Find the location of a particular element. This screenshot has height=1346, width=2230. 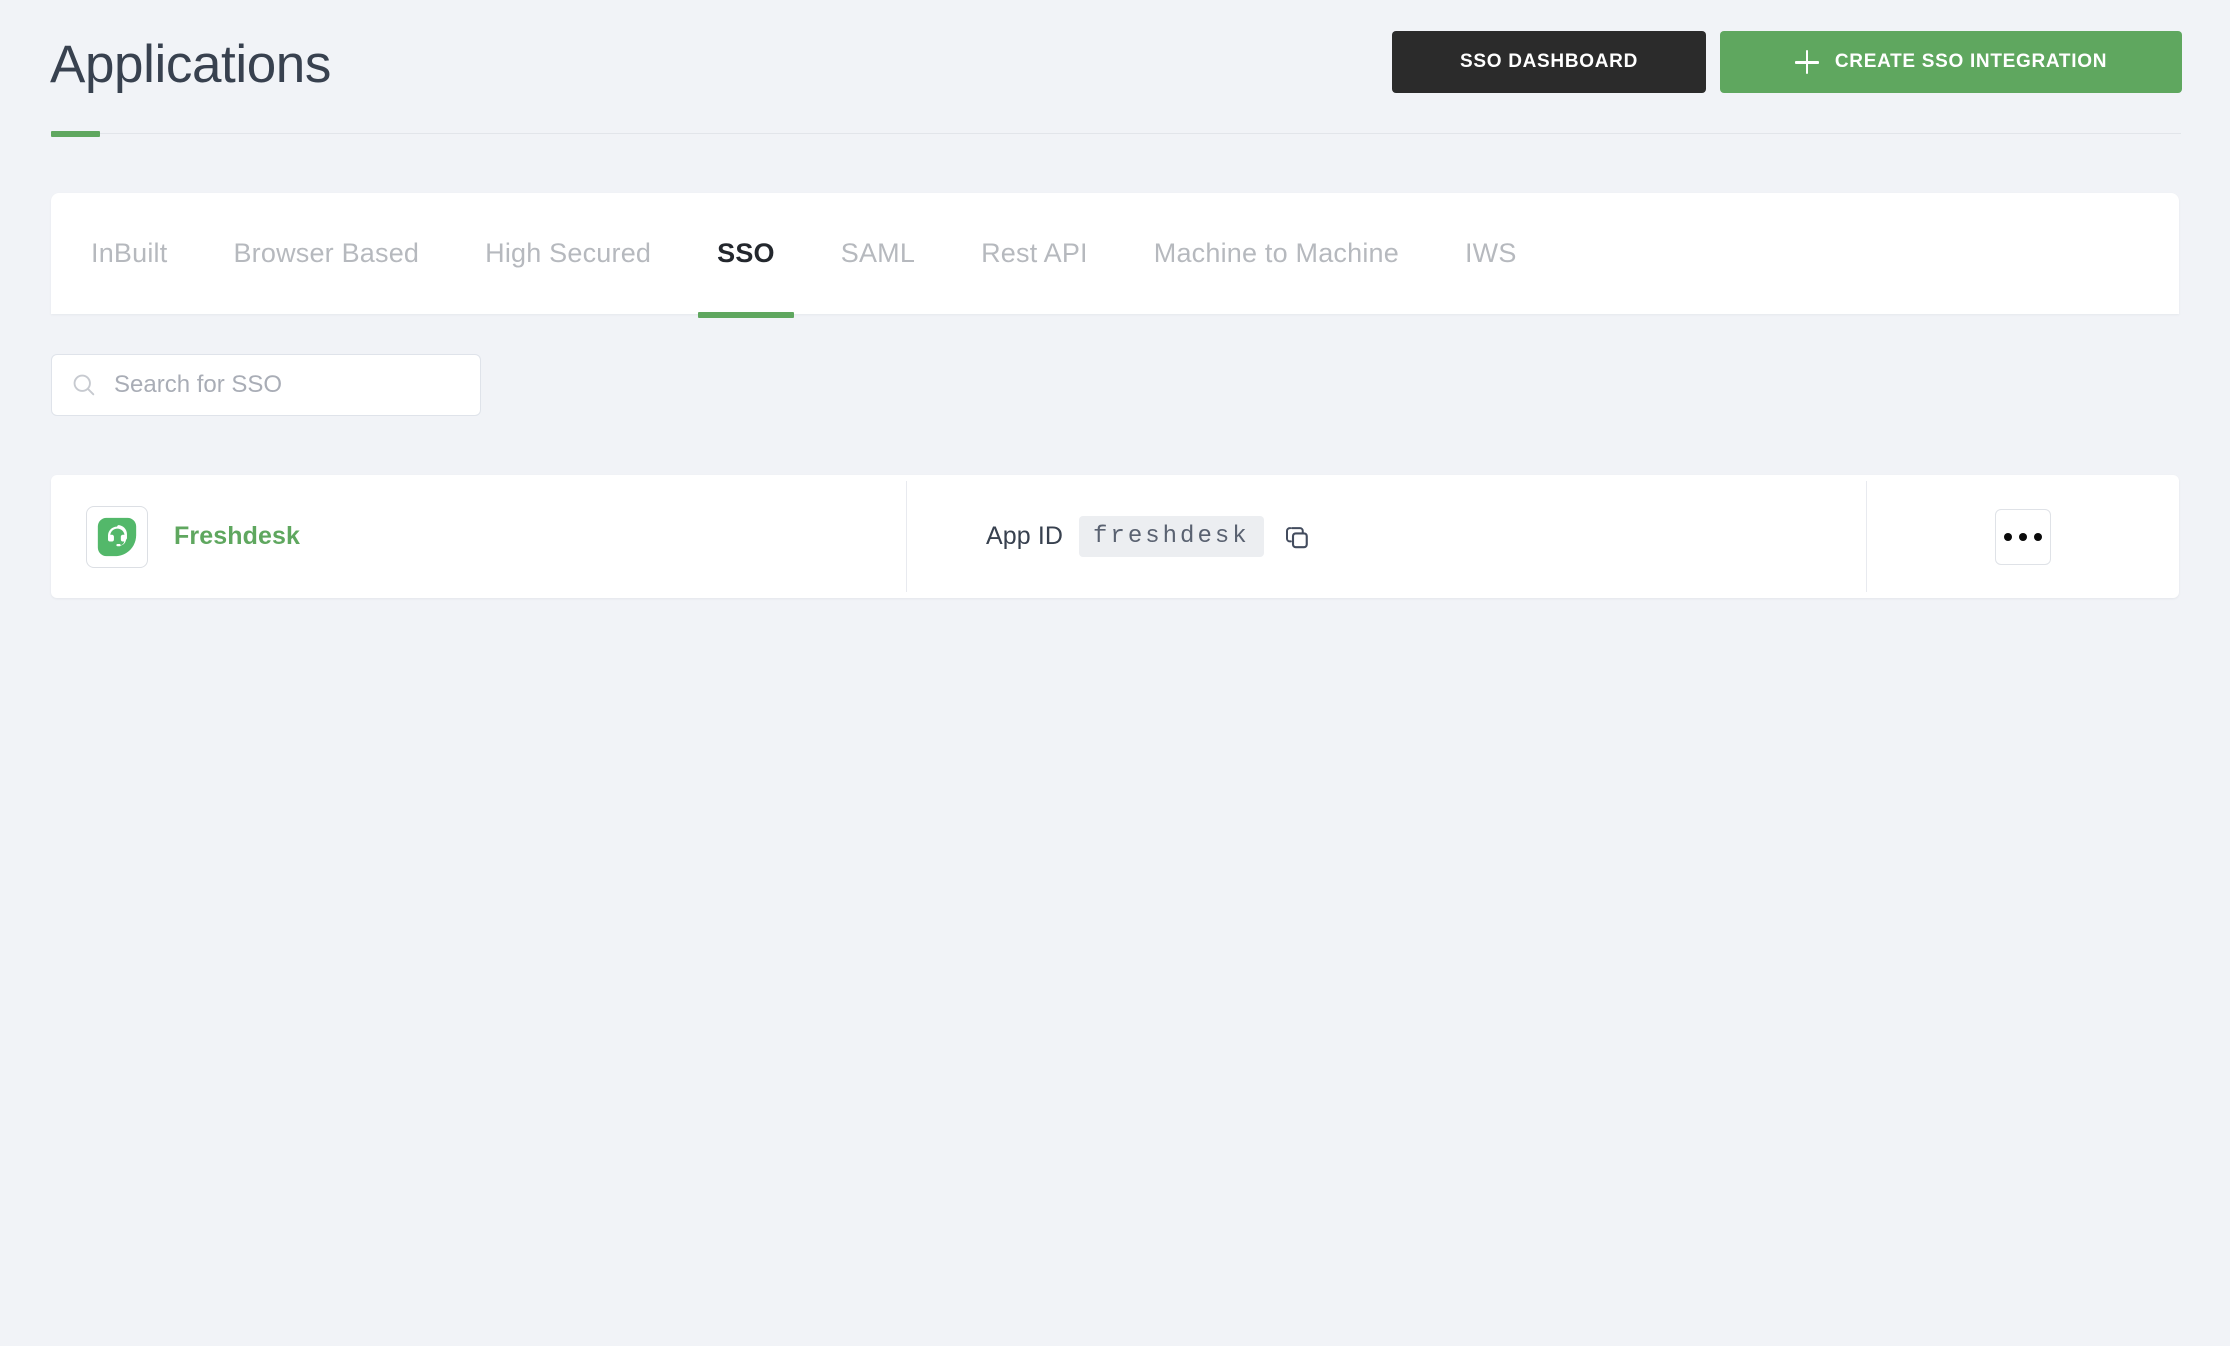

tab-high-secured-label: High Secured is located at coordinates (568, 253).